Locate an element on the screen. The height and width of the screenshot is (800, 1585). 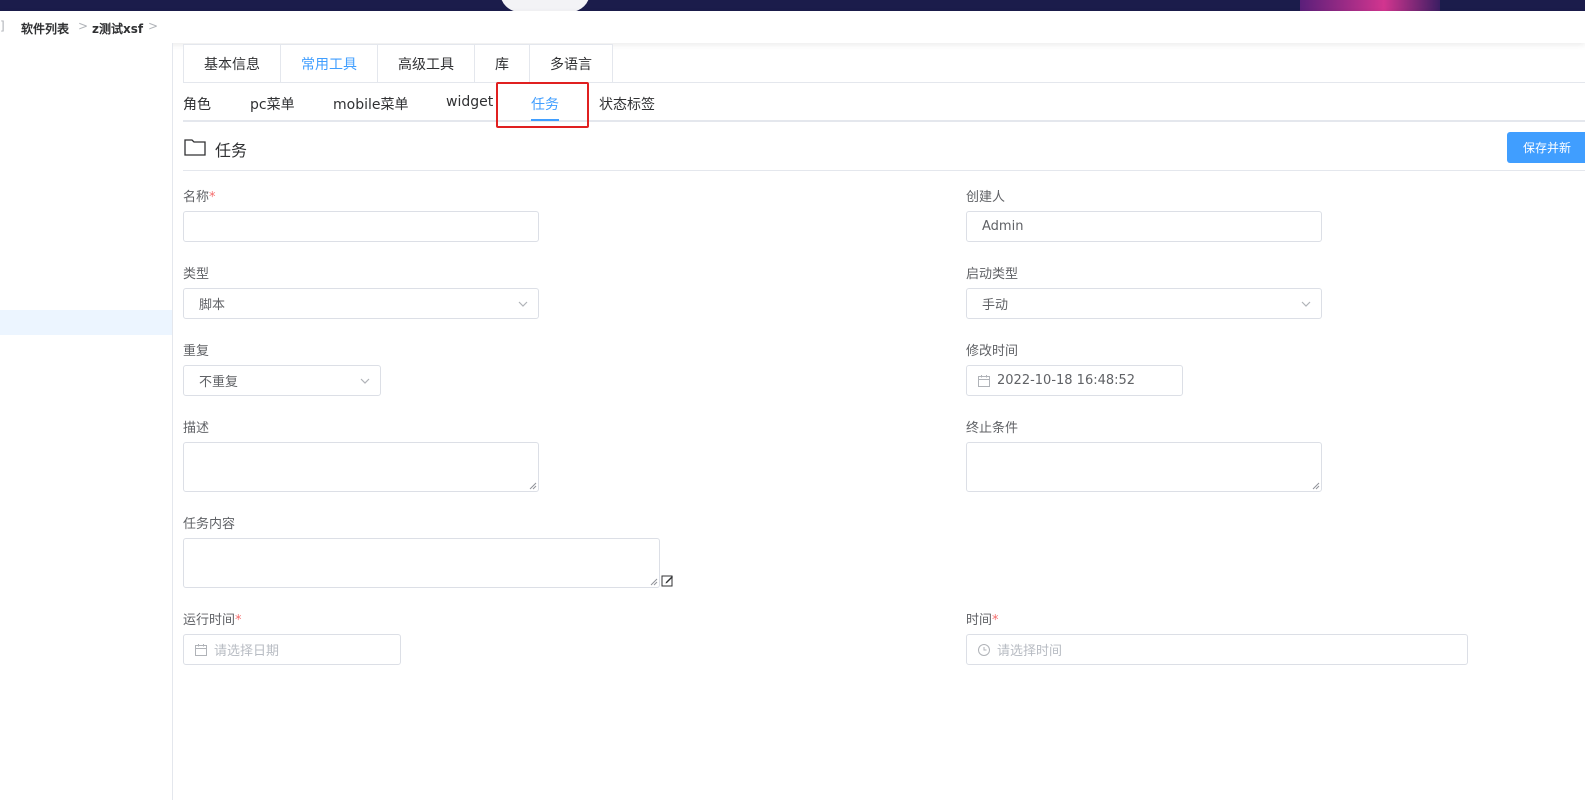
tab-multi-language: 多语言 is located at coordinates (571, 64).